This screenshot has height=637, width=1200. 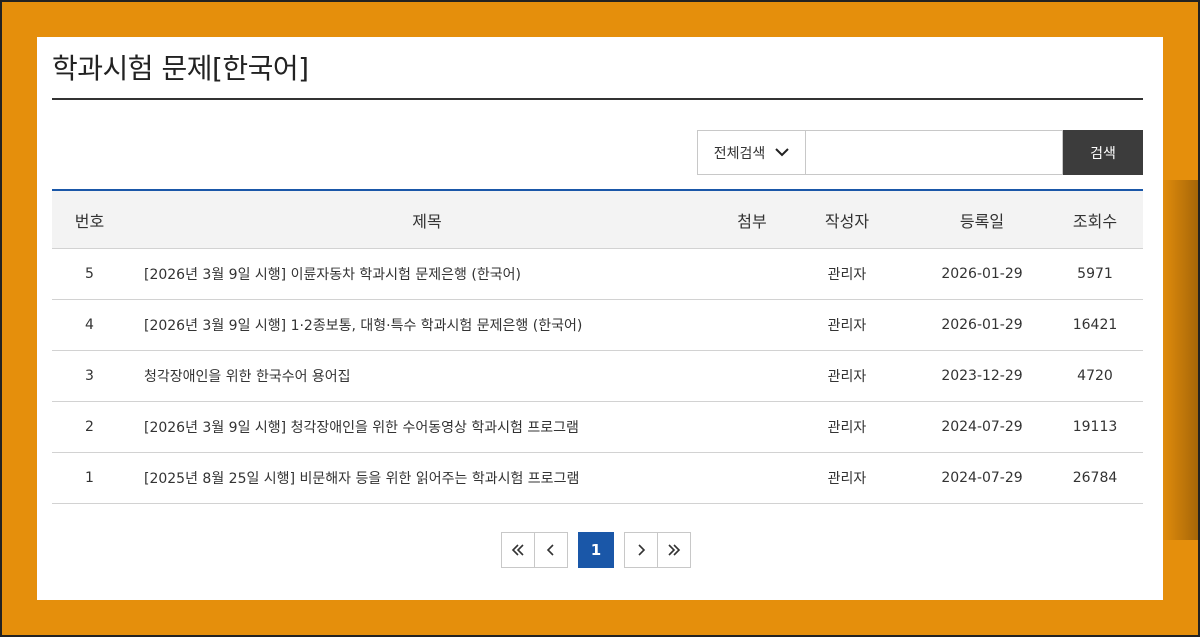 What do you see at coordinates (739, 153) in the screenshot?
I see `search-scope-label: 전체검색` at bounding box center [739, 153].